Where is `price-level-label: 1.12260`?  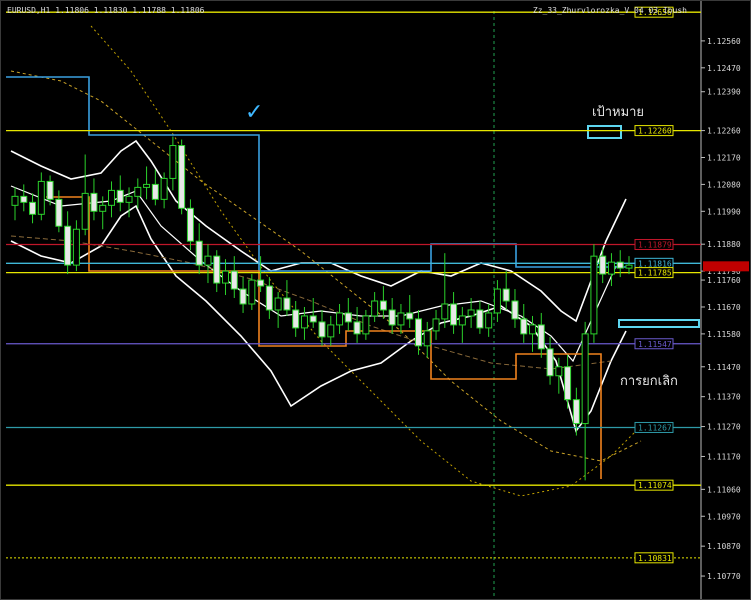
price-level-label: 1.12260 is located at coordinates (655, 131).